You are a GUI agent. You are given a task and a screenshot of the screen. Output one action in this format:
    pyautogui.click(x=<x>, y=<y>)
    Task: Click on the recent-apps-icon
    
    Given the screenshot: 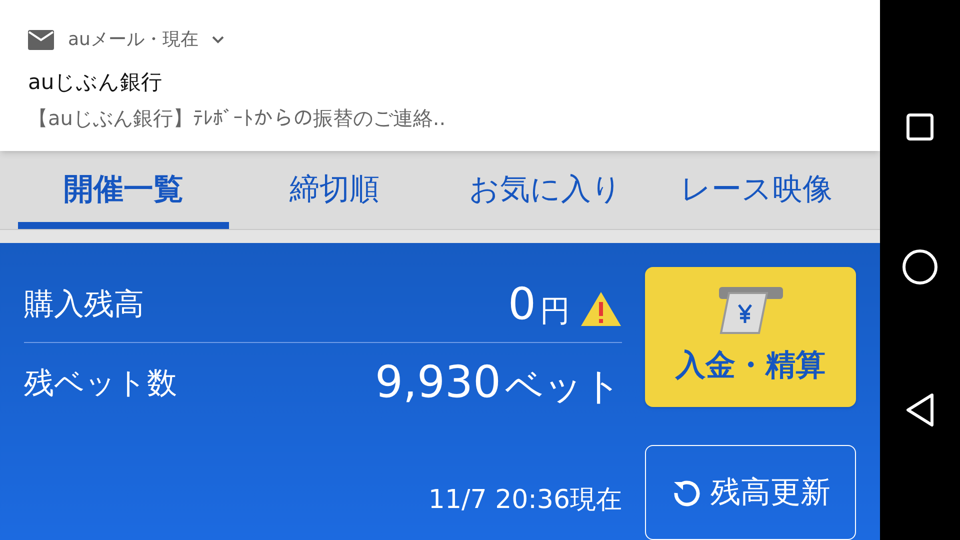 What is the action you would take?
    pyautogui.click(x=920, y=127)
    